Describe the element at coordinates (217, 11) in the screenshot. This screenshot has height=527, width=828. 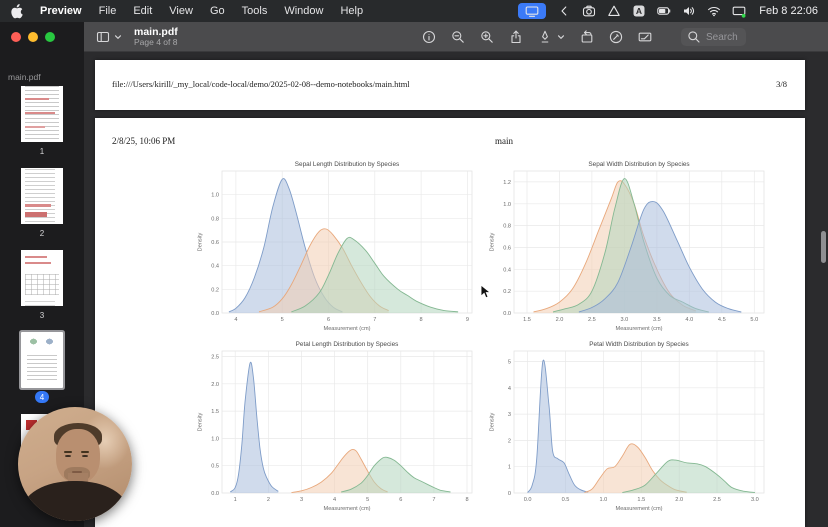
I see `menu-item-go: Go` at that location.